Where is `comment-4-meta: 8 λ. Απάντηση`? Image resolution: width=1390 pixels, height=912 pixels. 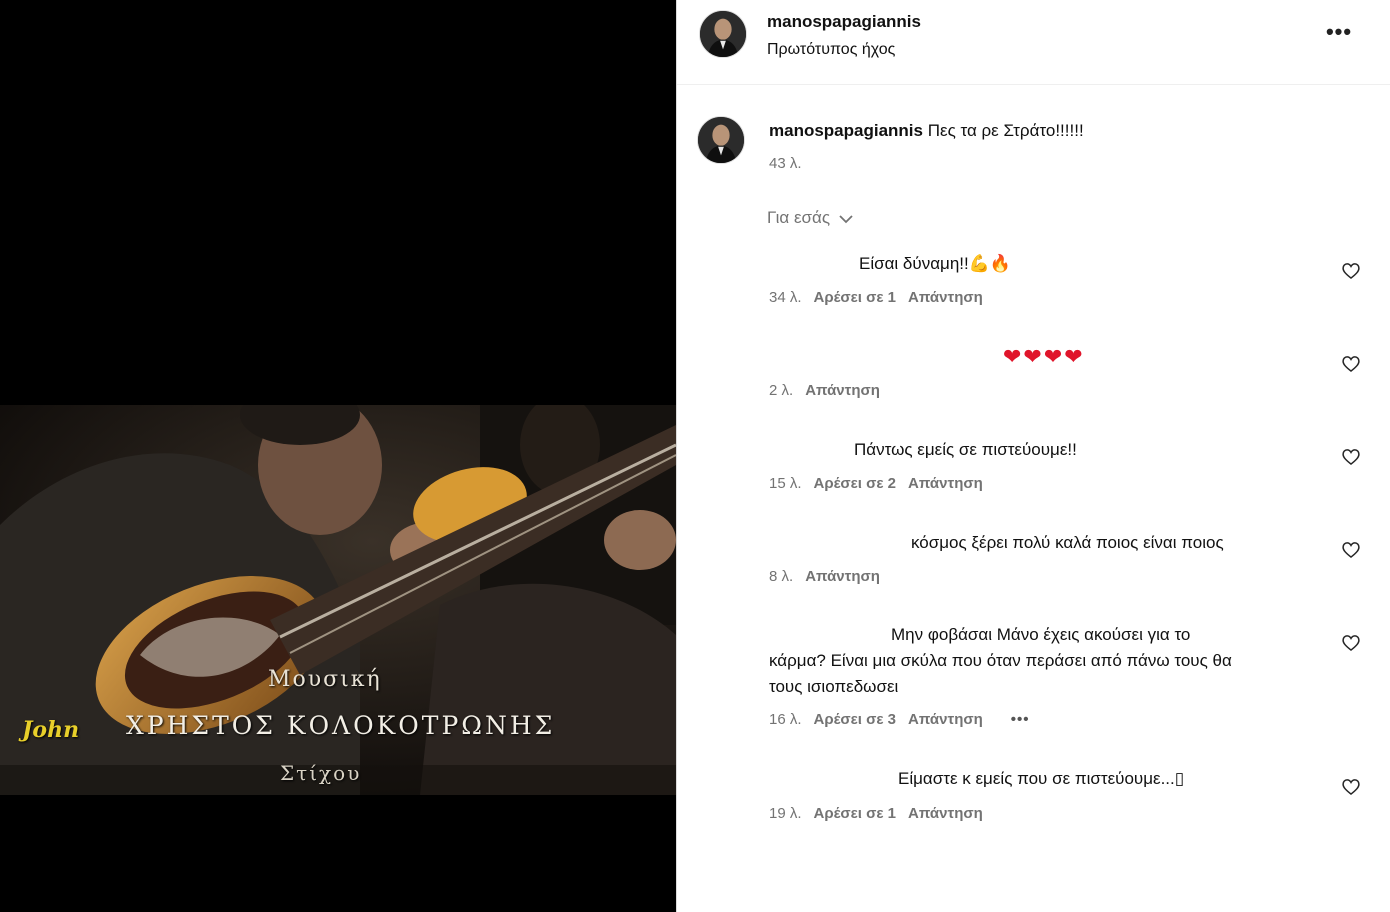
comment-4-meta: 8 λ. Απάντηση is located at coordinates (824, 576).